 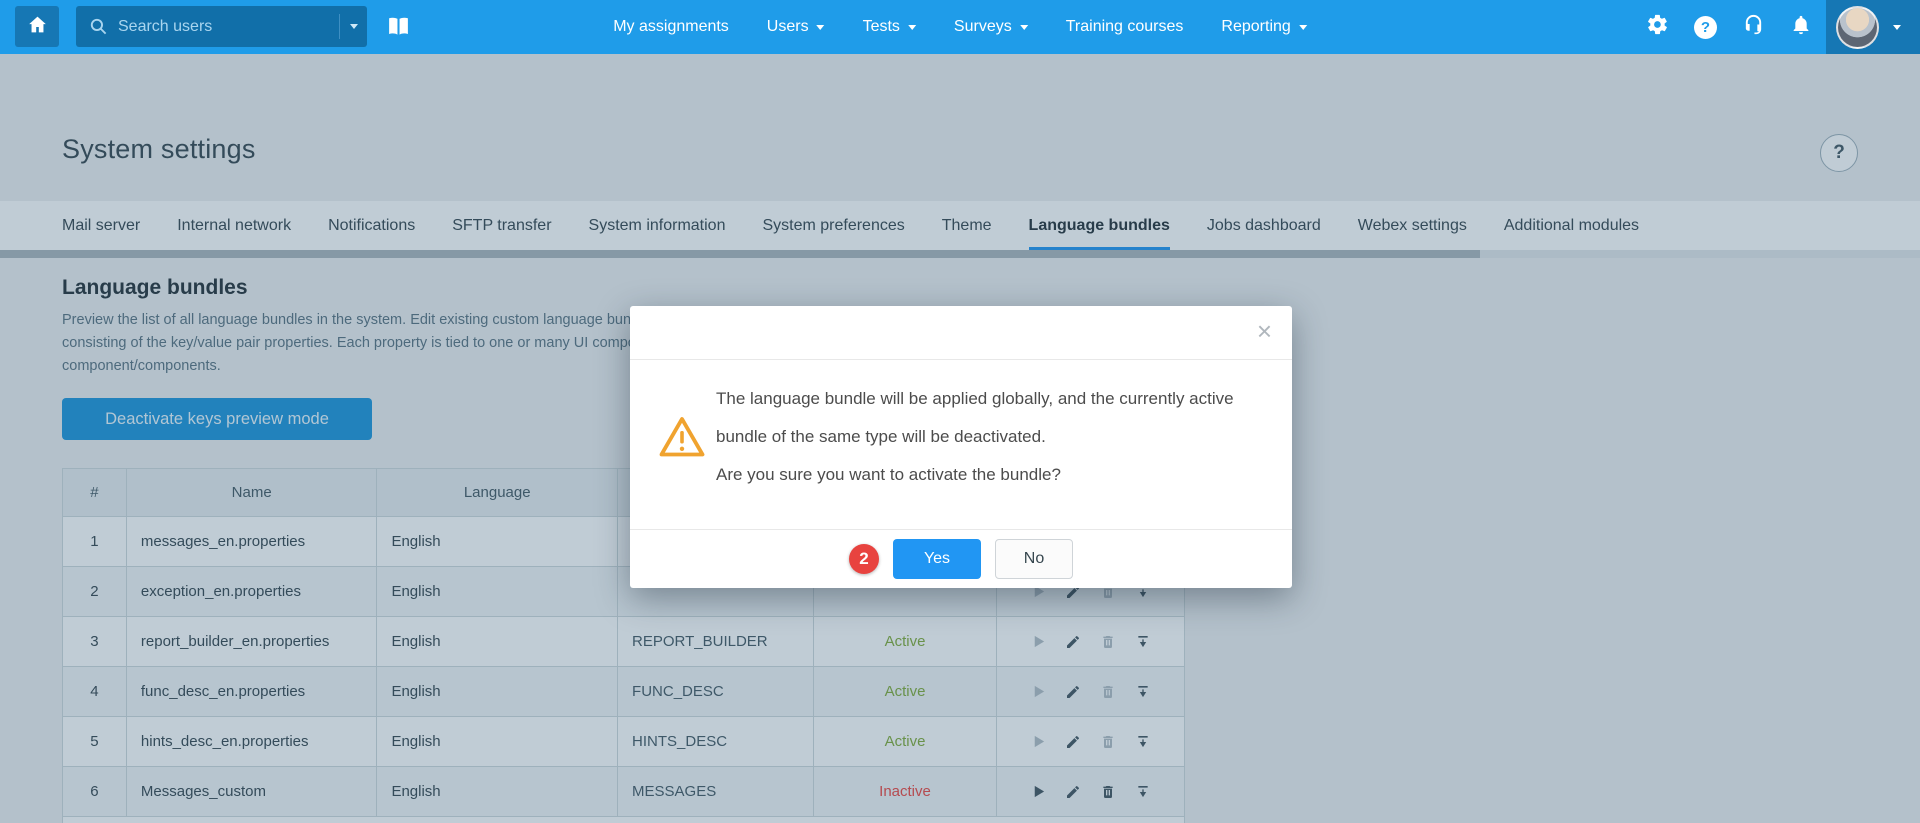 I want to click on notifications-button, so click(x=1801, y=27).